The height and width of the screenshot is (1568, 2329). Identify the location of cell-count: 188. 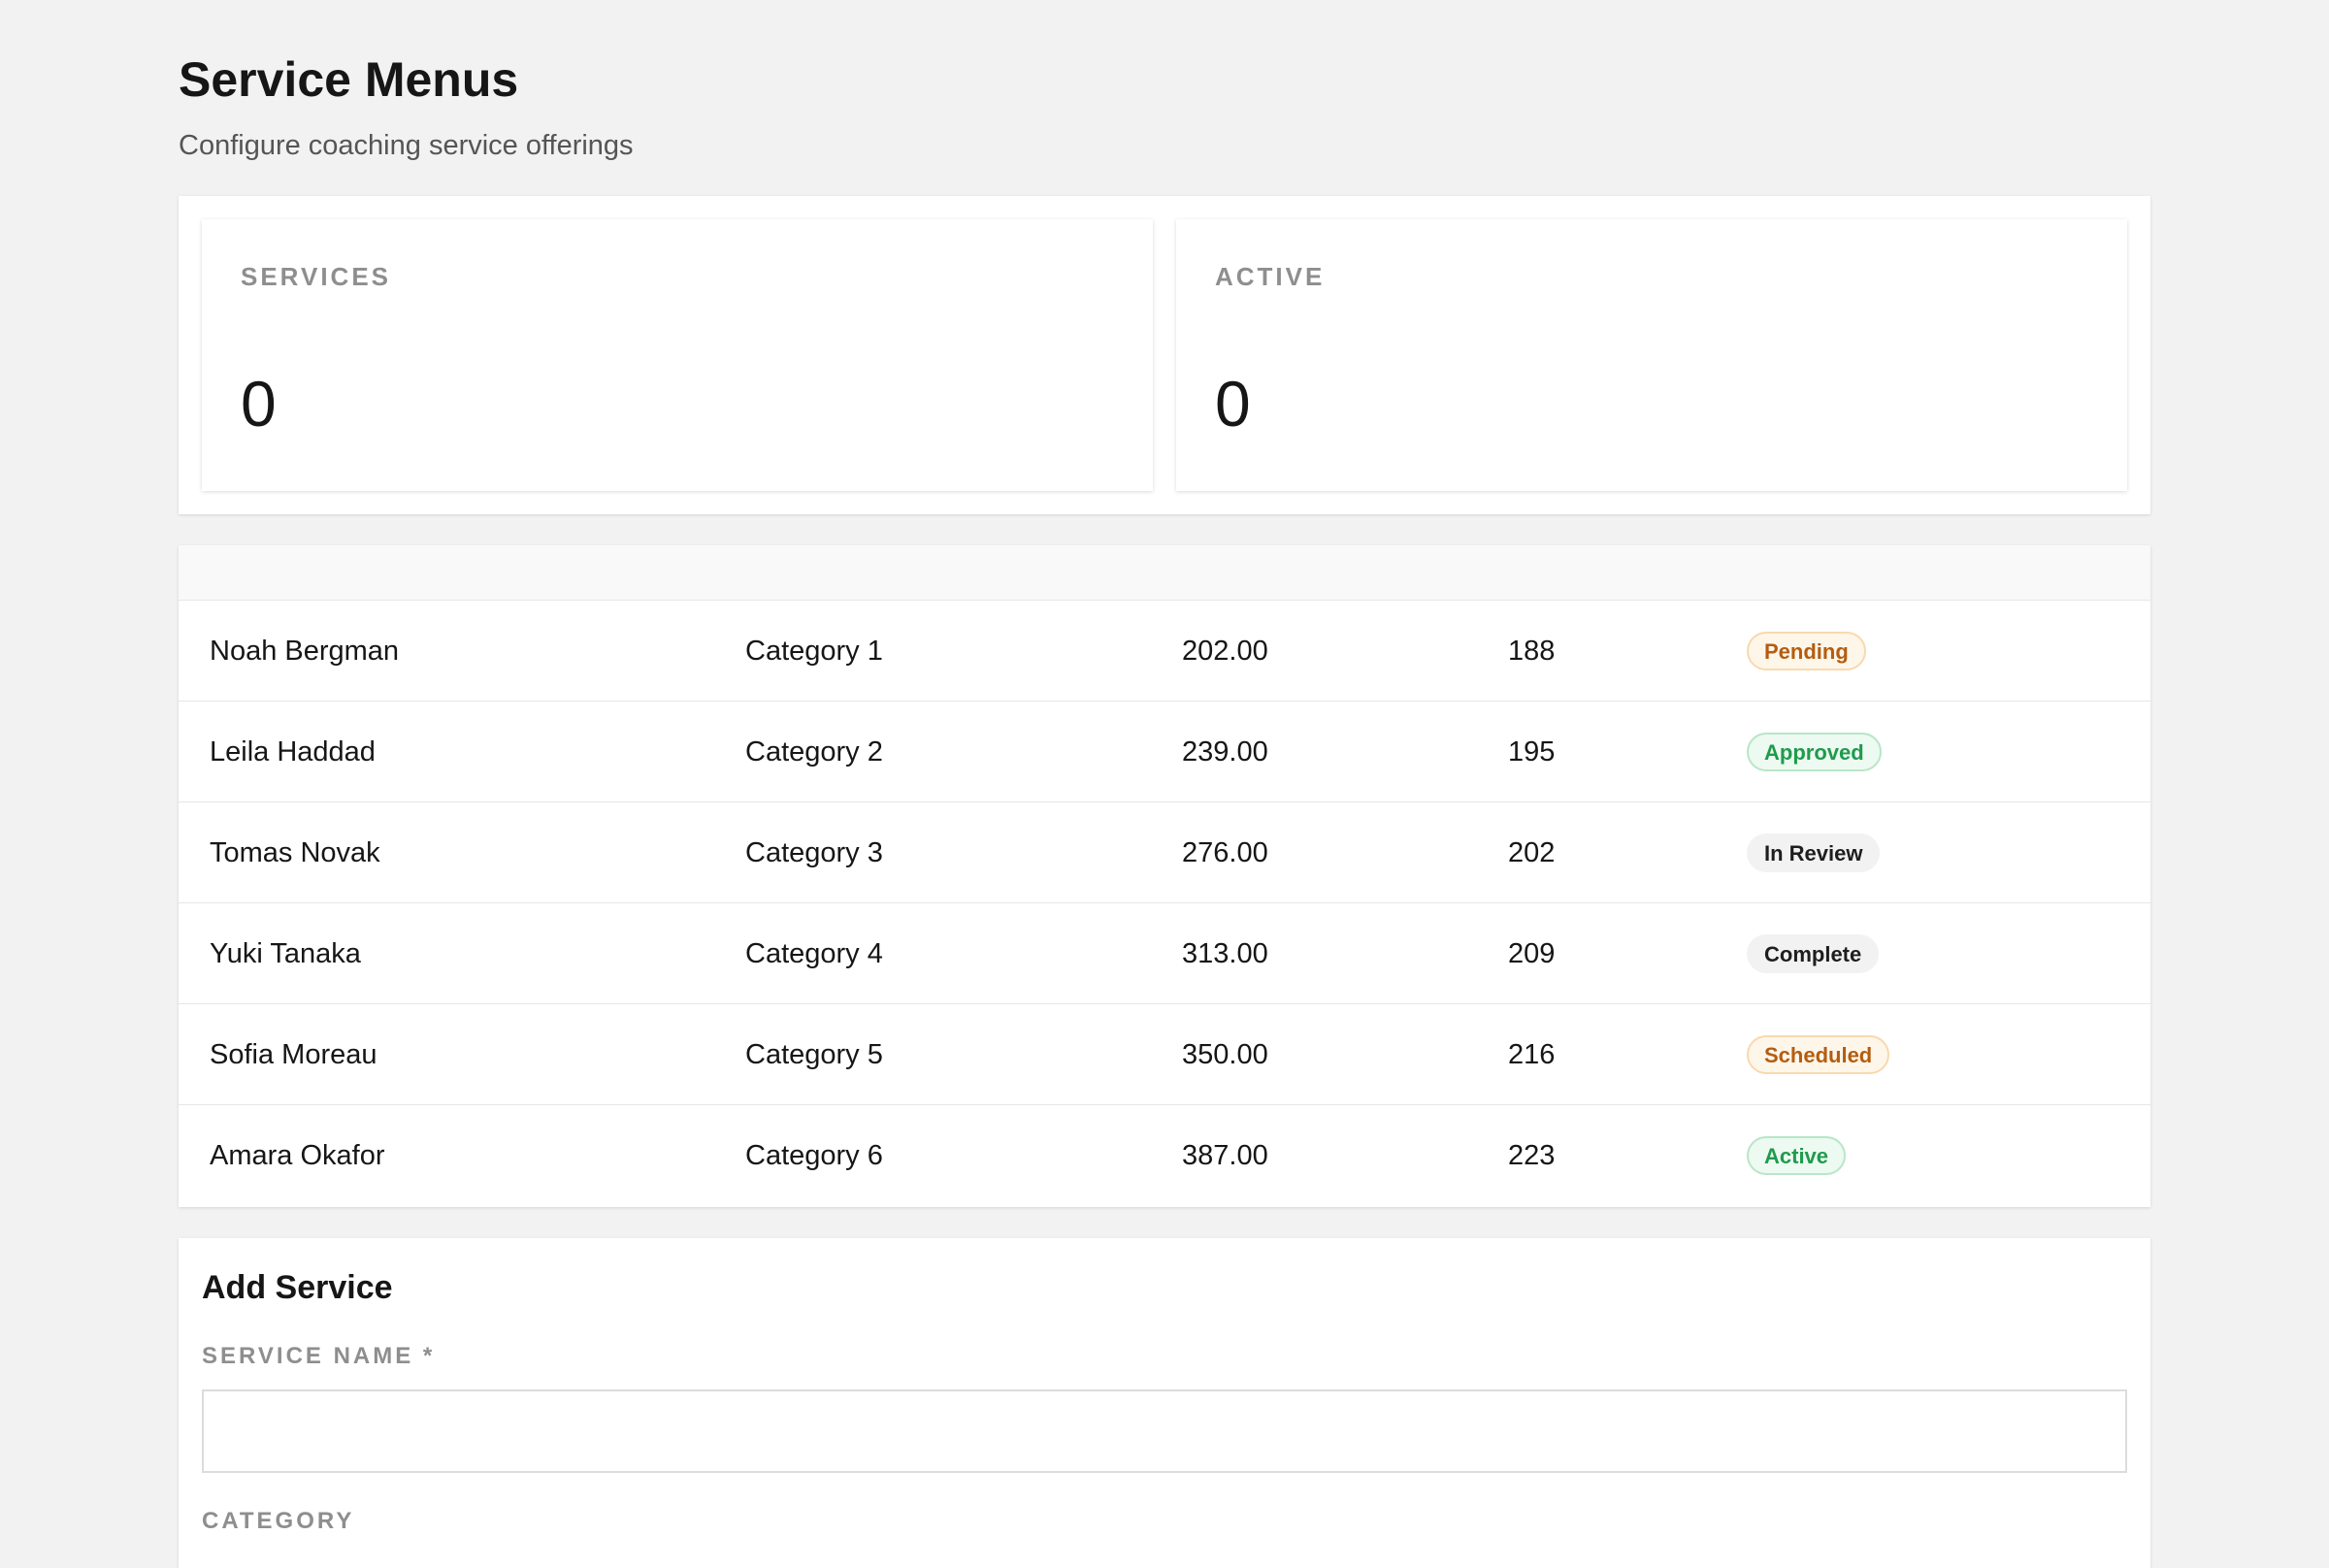
(1532, 651).